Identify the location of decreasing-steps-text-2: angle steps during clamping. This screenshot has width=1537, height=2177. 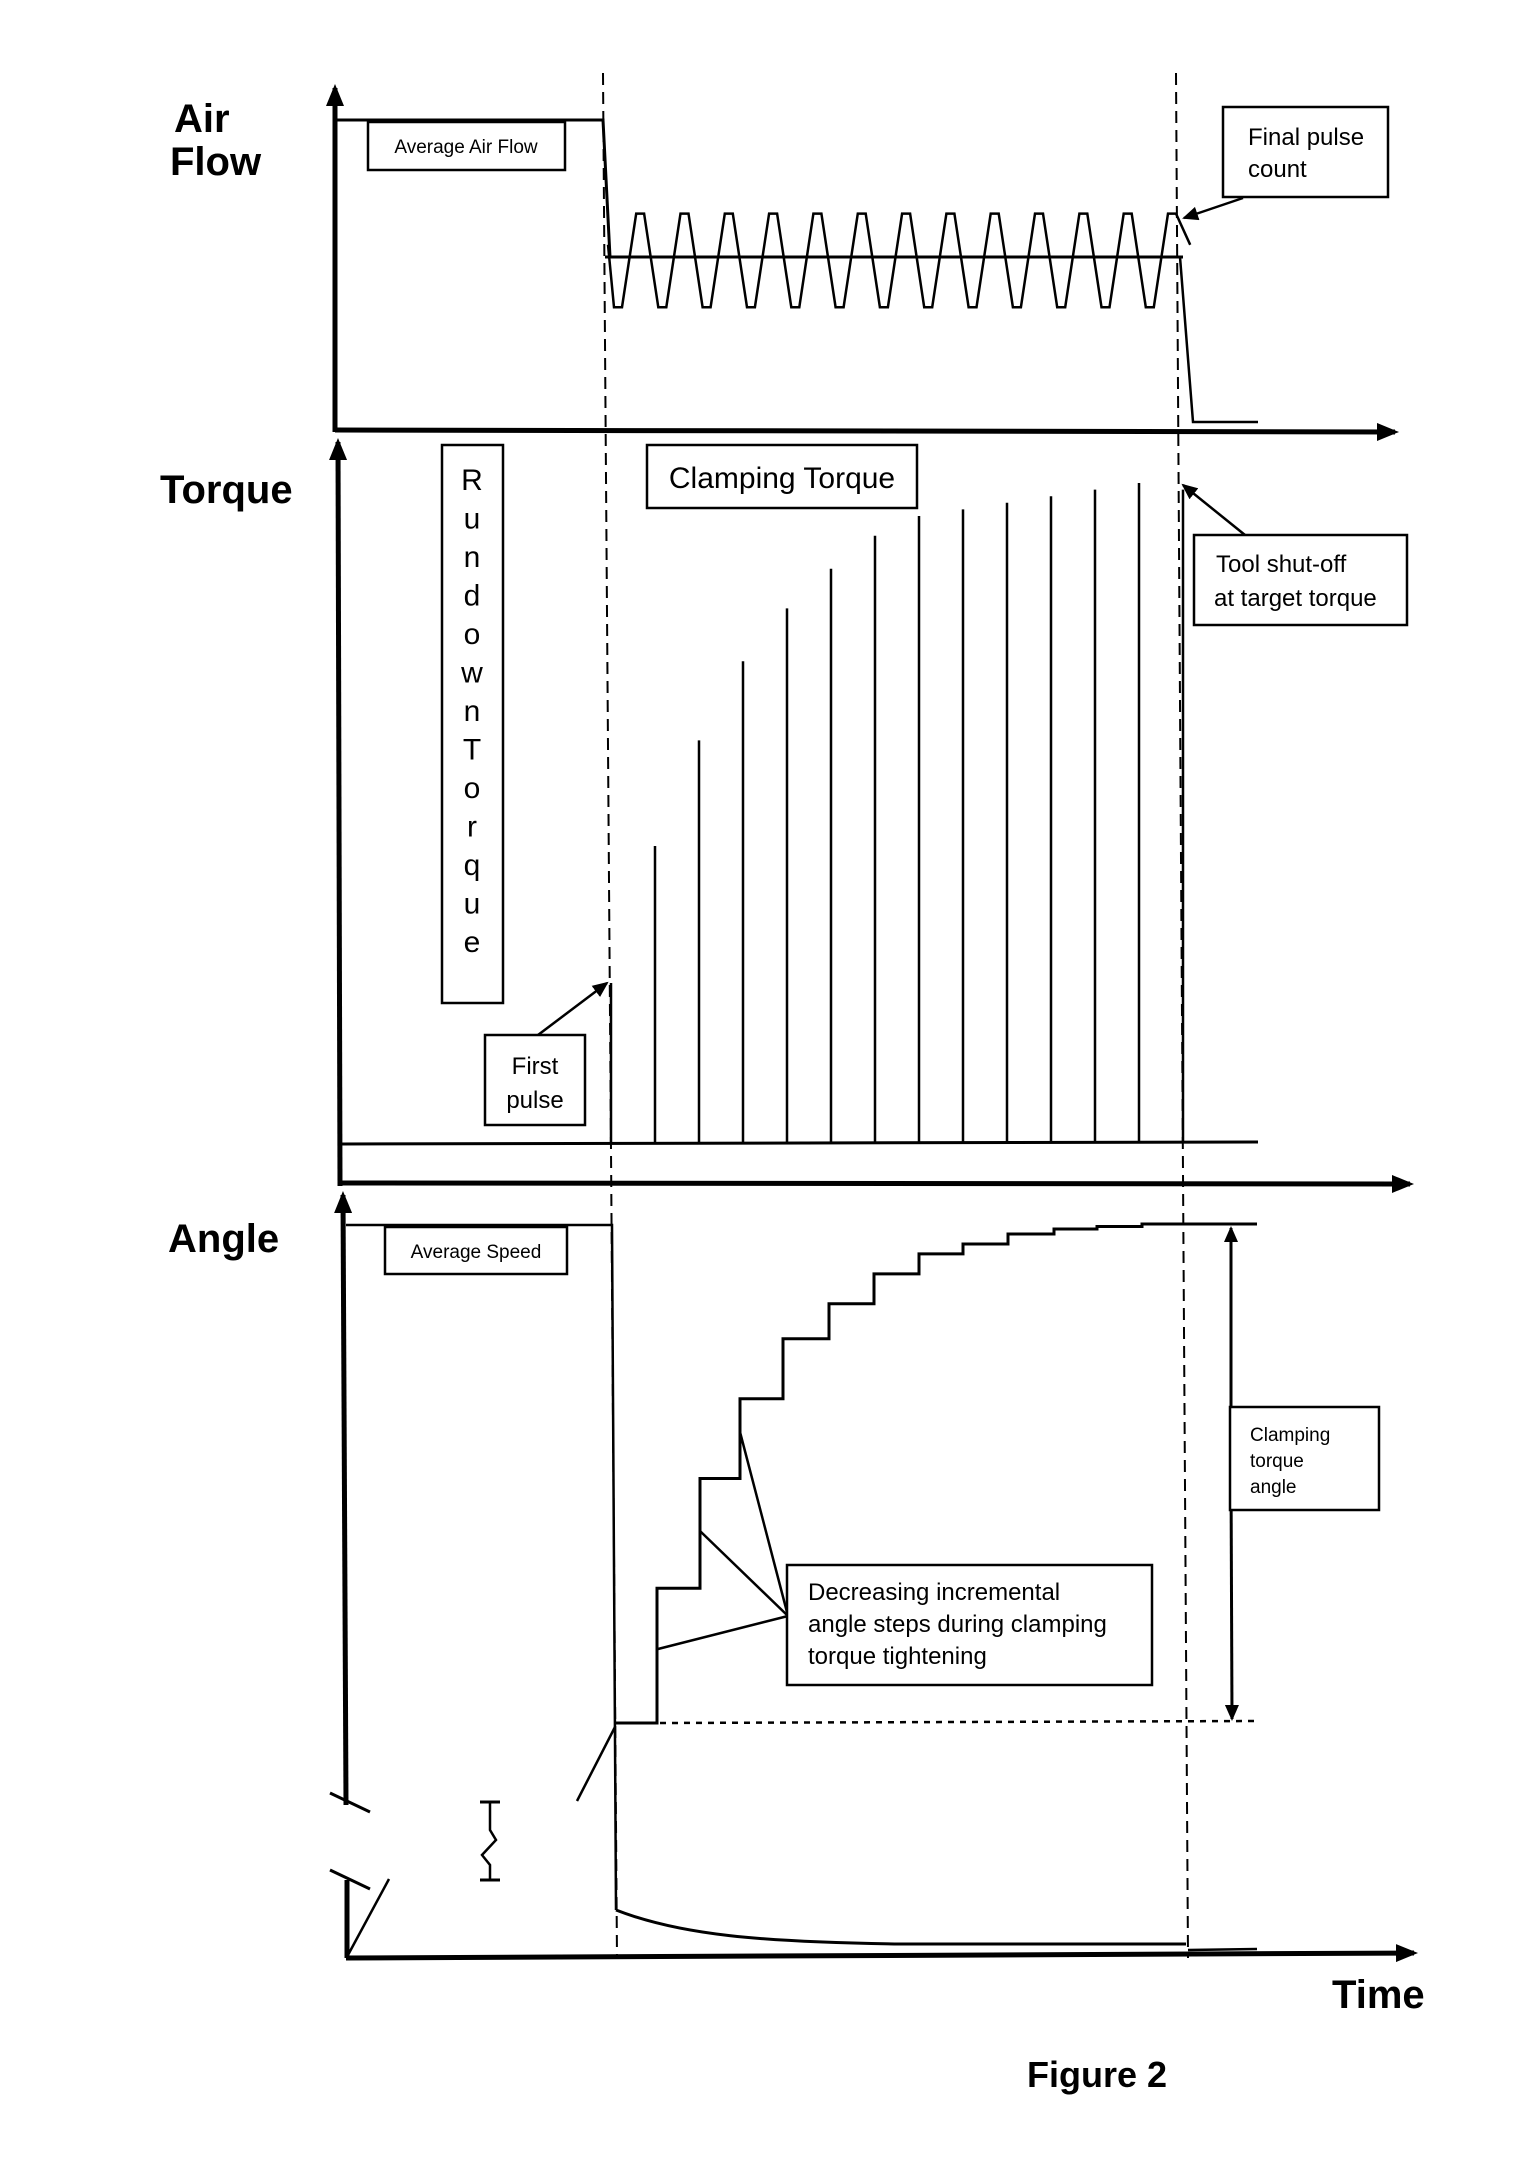
(957, 1624).